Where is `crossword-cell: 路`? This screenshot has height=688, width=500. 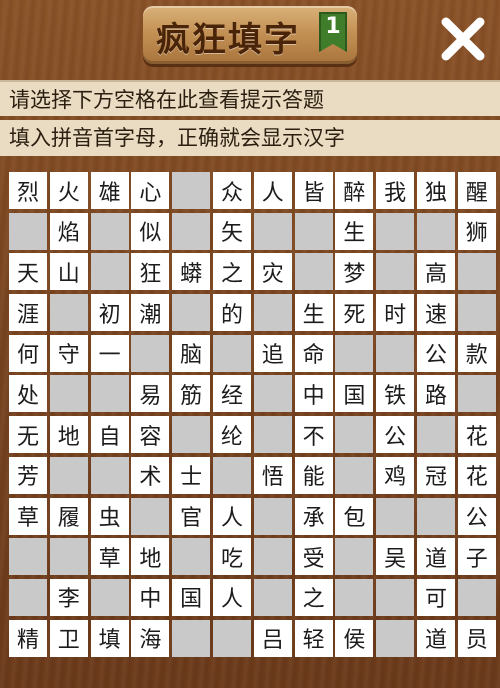 crossword-cell: 路 is located at coordinates (435, 394).